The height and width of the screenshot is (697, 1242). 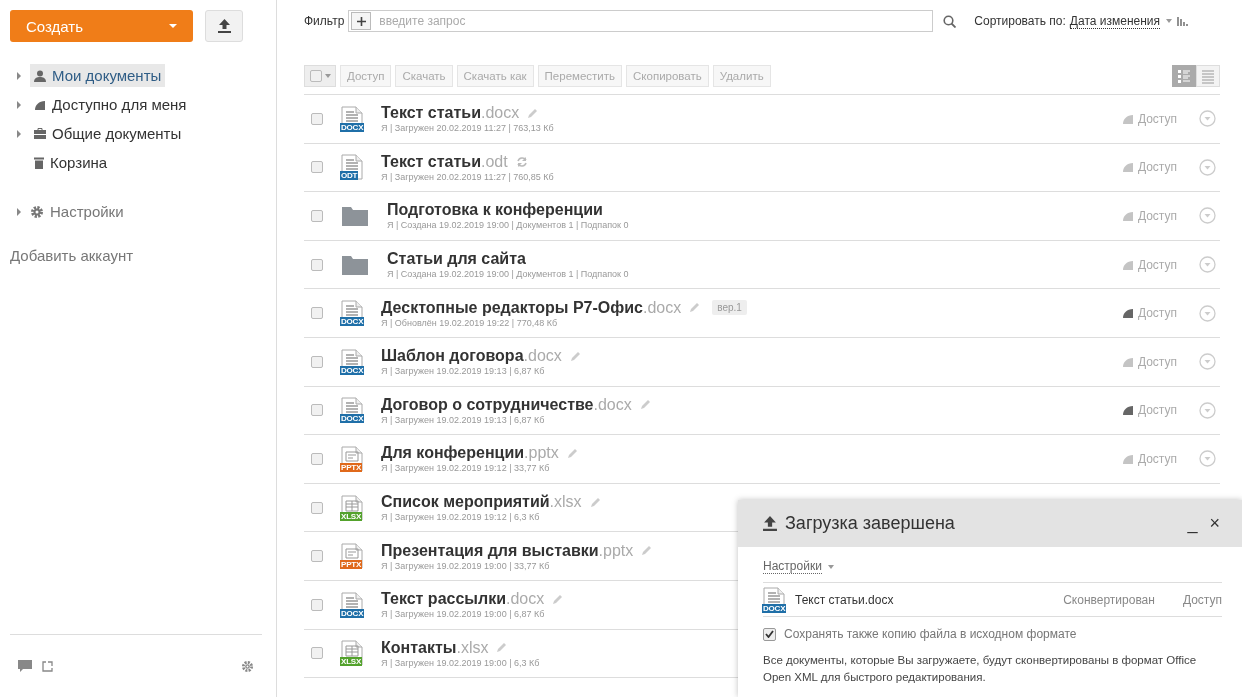 I want to click on sidebar-item: Доступно для меня, so click(x=110, y=104).